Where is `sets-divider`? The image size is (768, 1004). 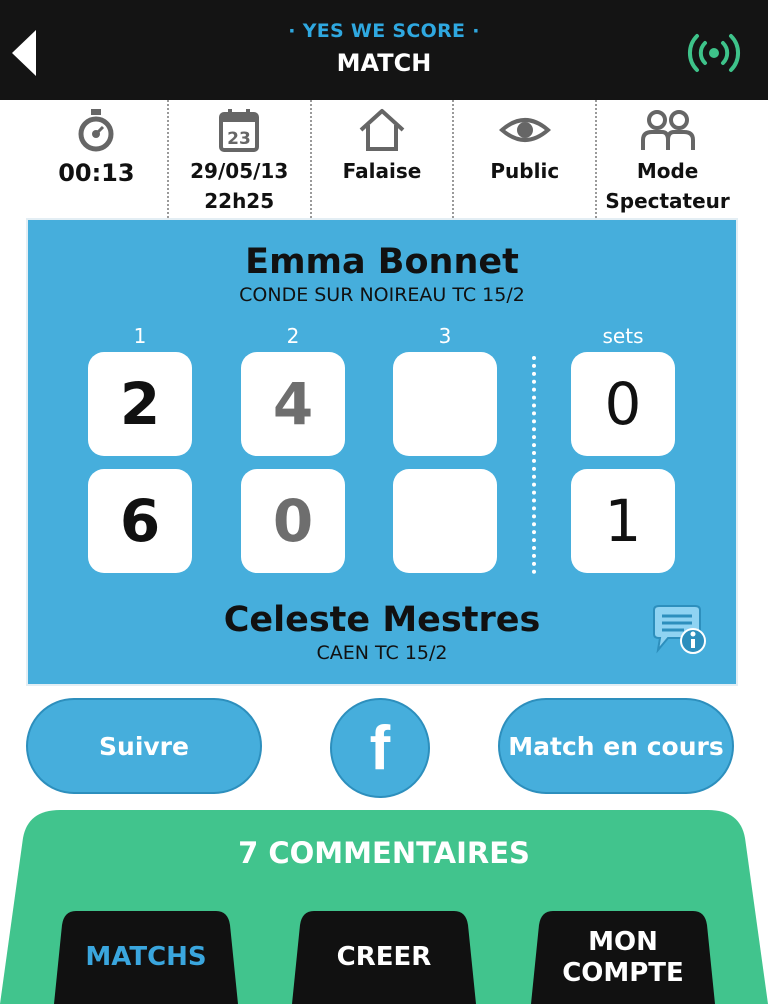
sets-divider is located at coordinates (534, 465).